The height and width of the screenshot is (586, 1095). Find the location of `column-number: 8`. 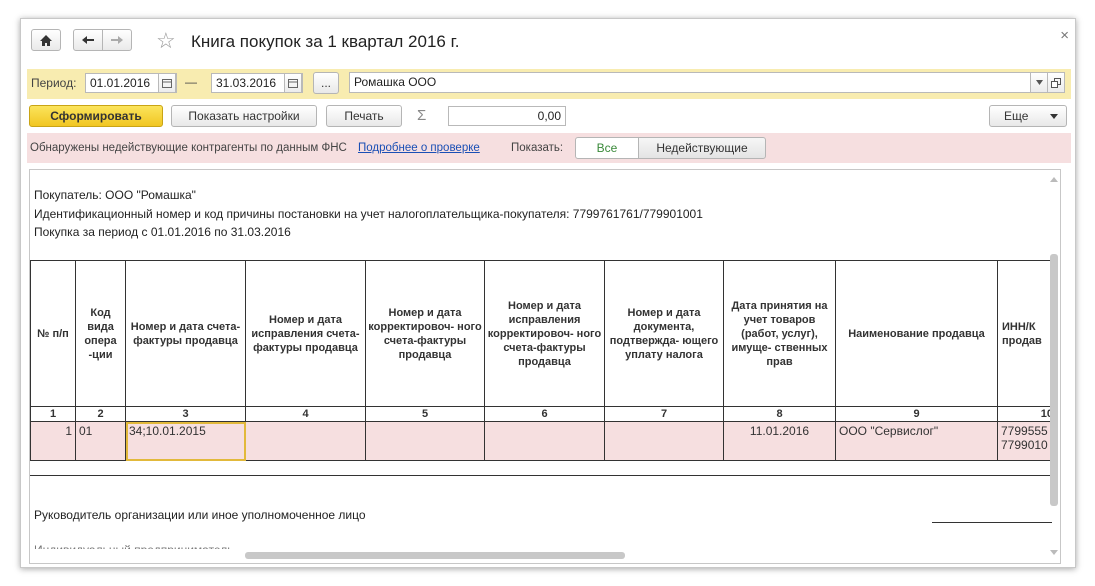

column-number: 8 is located at coordinates (779, 414).